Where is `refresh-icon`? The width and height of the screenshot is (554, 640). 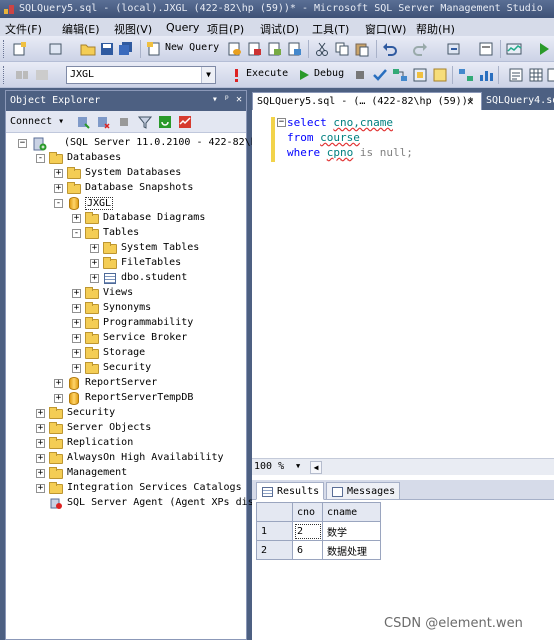
refresh-icon is located at coordinates (165, 122).